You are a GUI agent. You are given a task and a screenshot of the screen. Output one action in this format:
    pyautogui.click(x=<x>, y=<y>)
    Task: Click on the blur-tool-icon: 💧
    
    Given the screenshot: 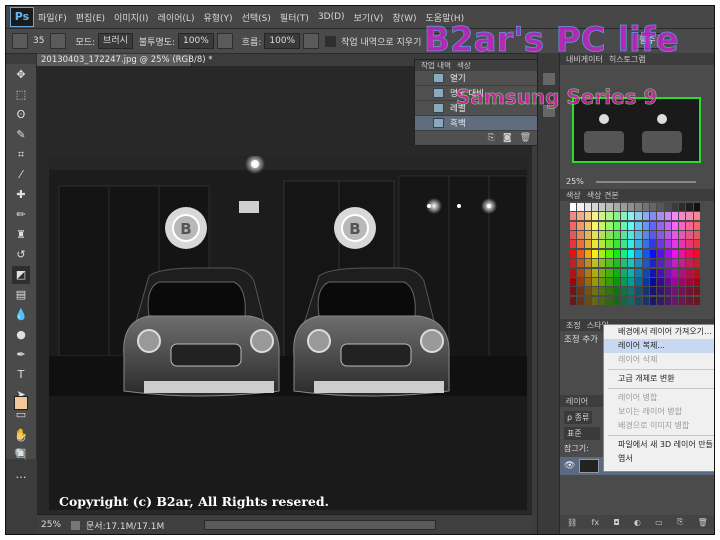 What is the action you would take?
    pyautogui.click(x=21, y=315)
    